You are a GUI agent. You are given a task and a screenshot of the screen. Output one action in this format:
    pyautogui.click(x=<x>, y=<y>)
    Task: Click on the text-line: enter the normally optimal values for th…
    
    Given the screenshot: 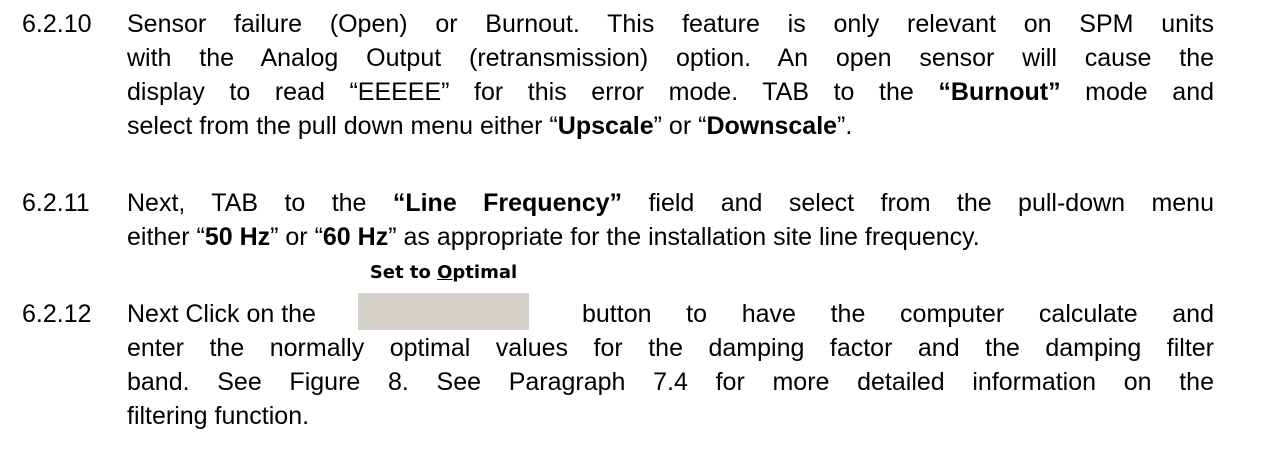 What is the action you would take?
    pyautogui.click(x=670, y=348)
    